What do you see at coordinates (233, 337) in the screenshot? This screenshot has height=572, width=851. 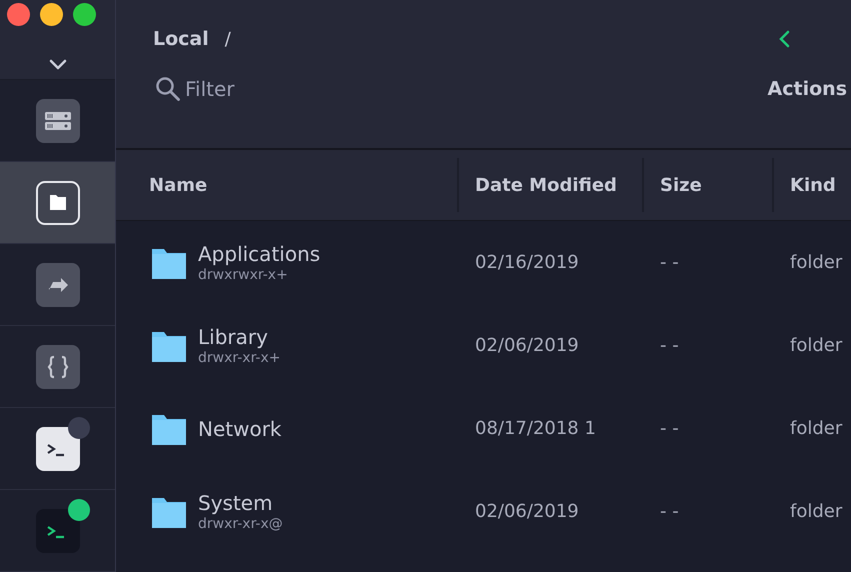 I see `file-name: Library` at bounding box center [233, 337].